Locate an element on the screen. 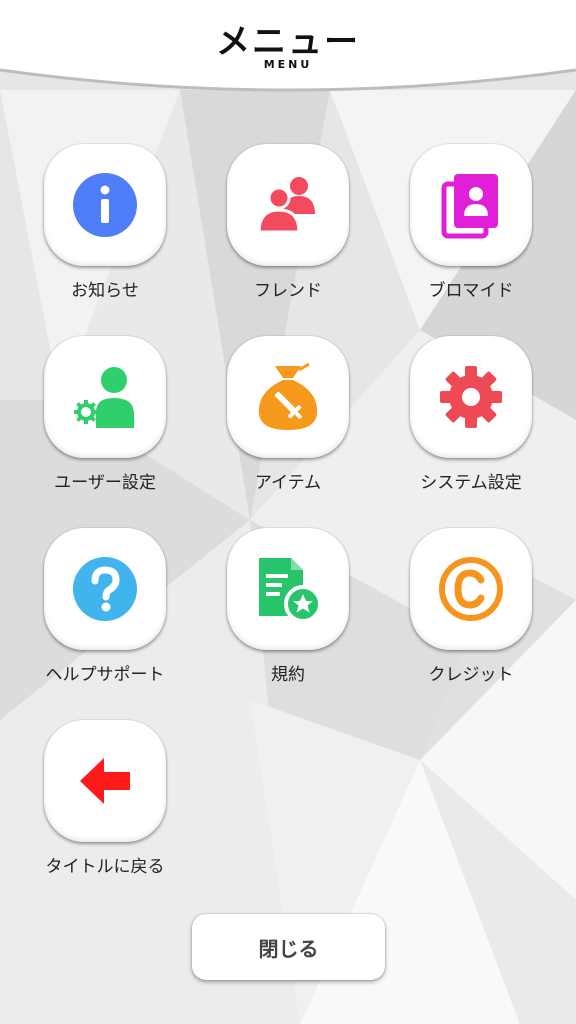 This screenshot has width=576, height=1024. header-bar: メニュー MENU is located at coordinates (288, 48).